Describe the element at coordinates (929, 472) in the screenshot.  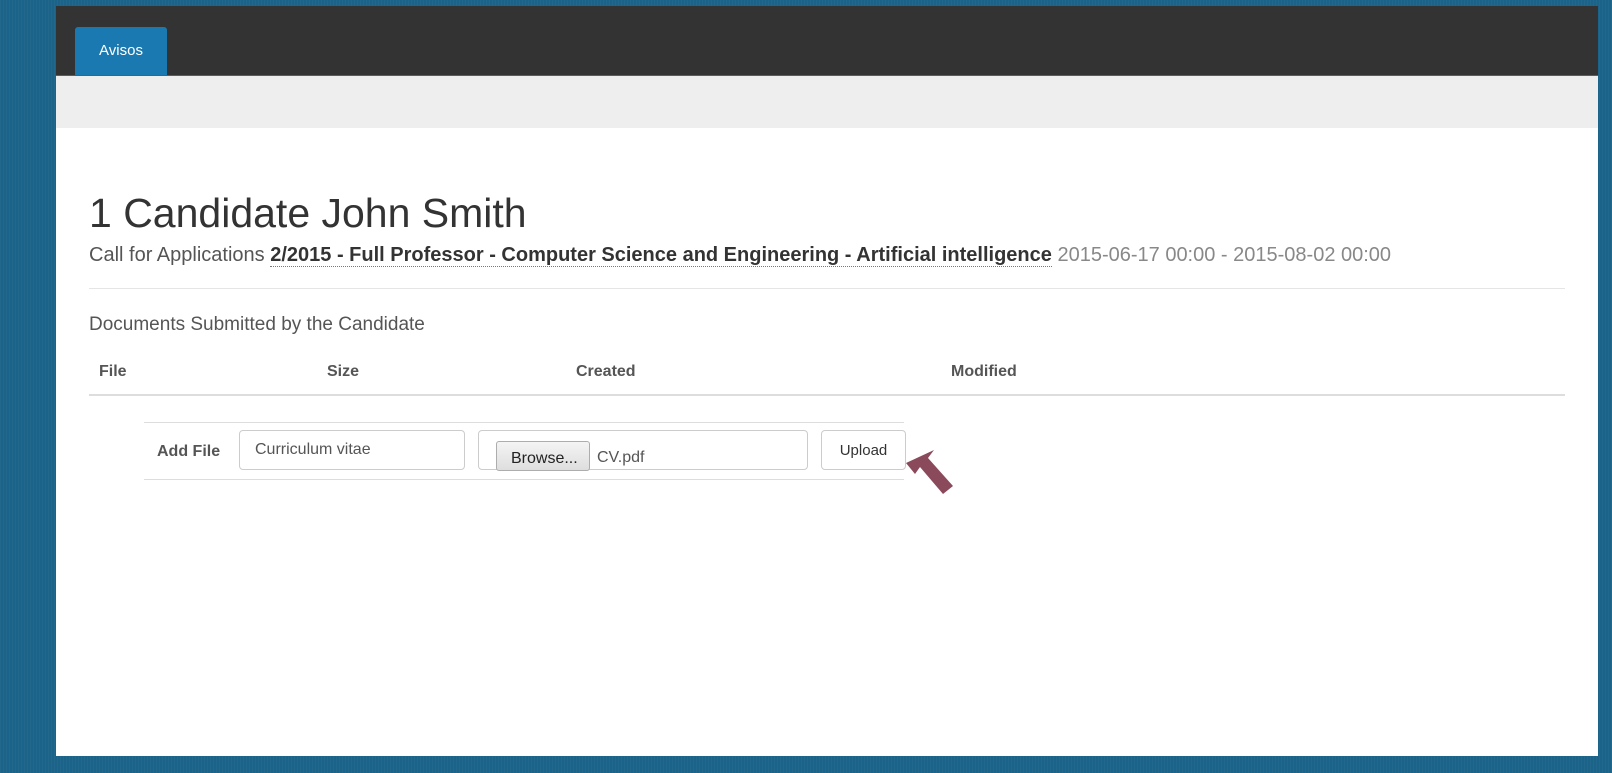
I see `arrow-pointer-icon` at that location.